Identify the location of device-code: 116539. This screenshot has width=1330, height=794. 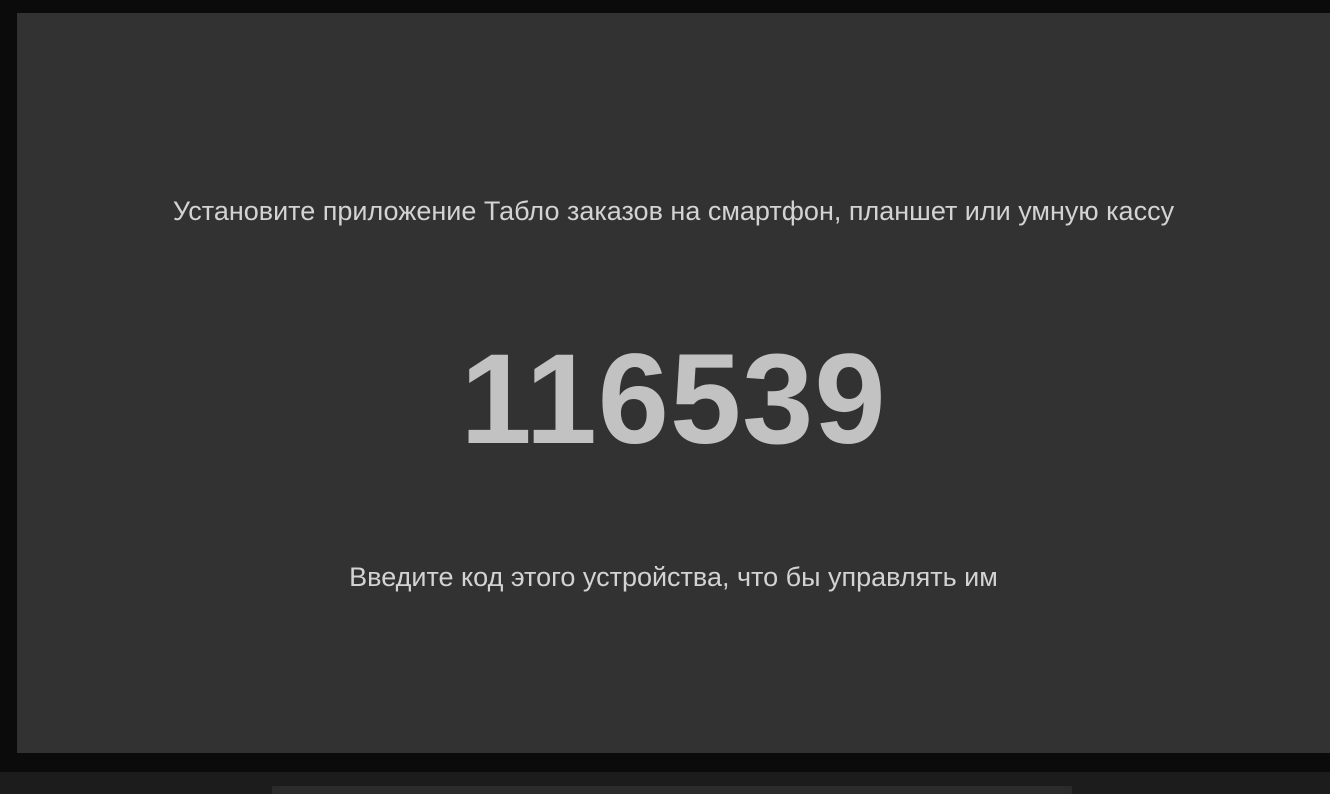
(673, 399).